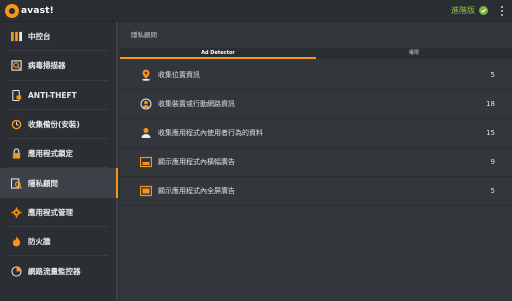  I want to click on user-behavior-icon, so click(146, 133).